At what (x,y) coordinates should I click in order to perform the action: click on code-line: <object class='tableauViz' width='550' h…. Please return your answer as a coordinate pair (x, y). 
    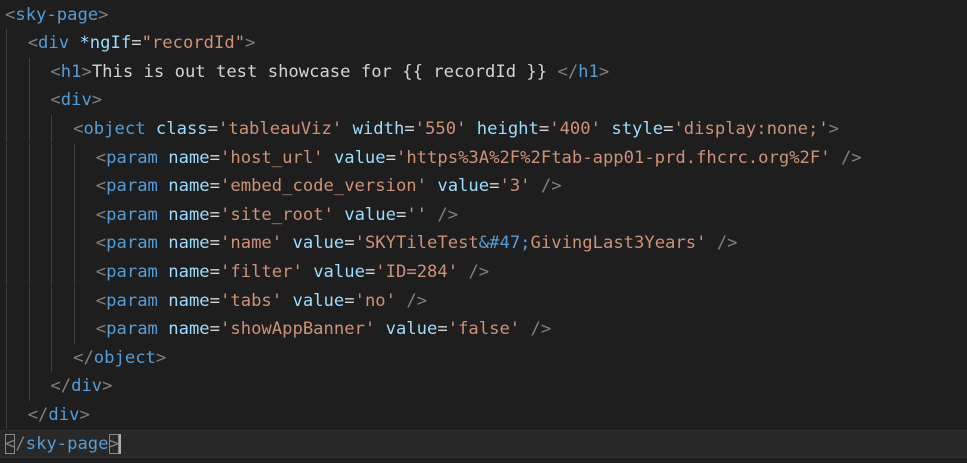
    Looking at the image, I should click on (483, 129).